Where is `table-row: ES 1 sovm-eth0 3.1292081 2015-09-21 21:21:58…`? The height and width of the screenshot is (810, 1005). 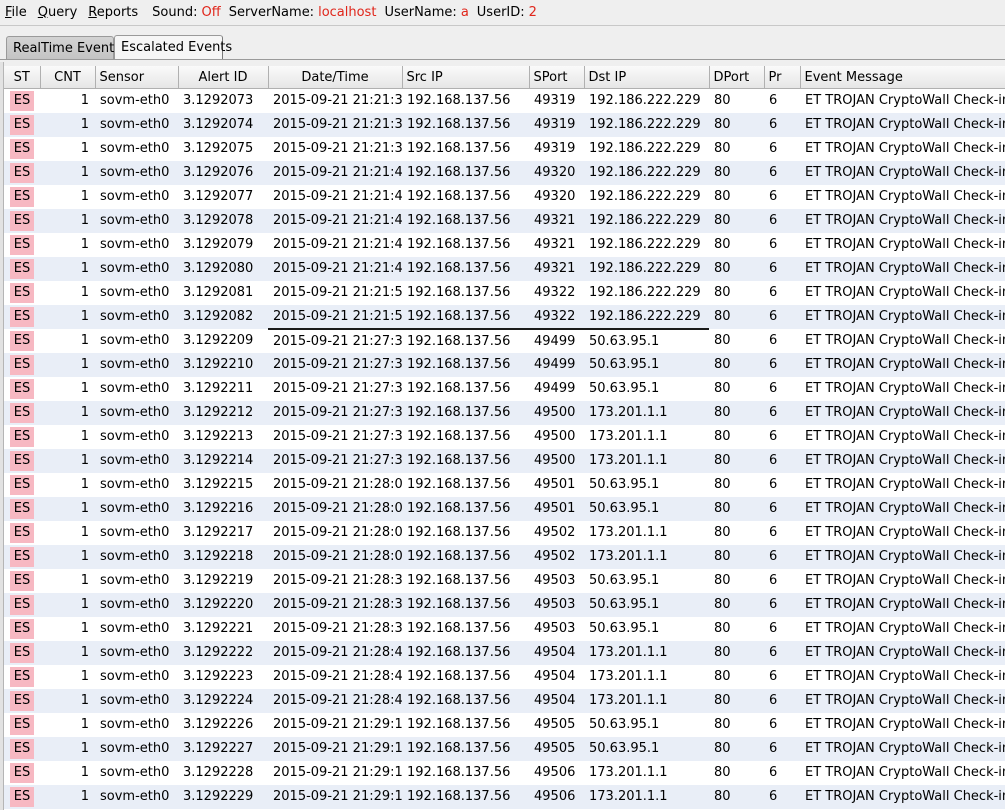
table-row: ES 1 sovm-eth0 3.1292081 2015-09-21 21:21:58… is located at coordinates (504, 292).